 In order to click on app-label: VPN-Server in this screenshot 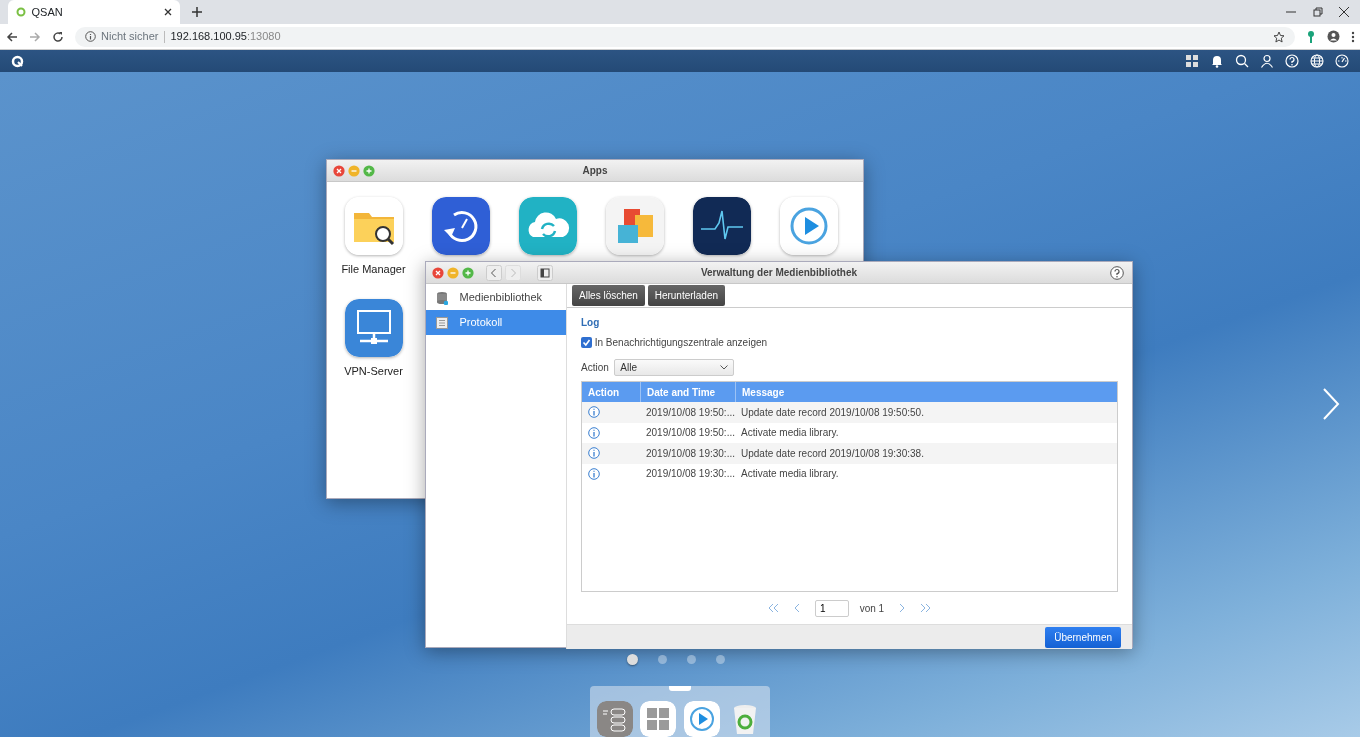, I will do `click(373, 371)`.